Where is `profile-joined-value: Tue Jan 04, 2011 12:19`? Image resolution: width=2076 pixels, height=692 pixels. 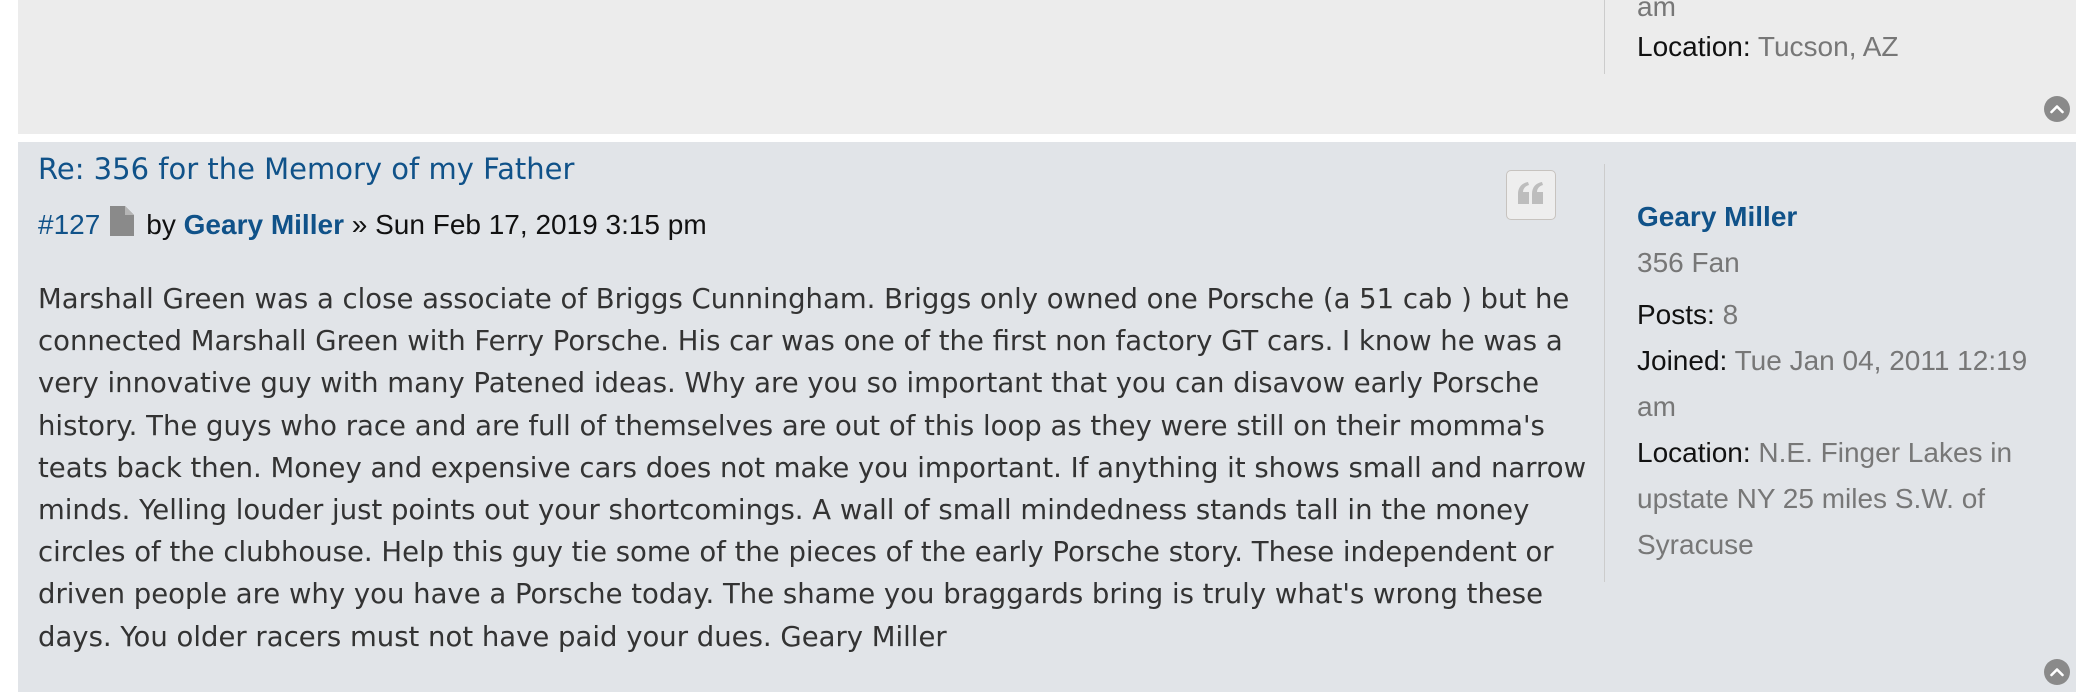 profile-joined-value: Tue Jan 04, 2011 12:19 is located at coordinates (1881, 360).